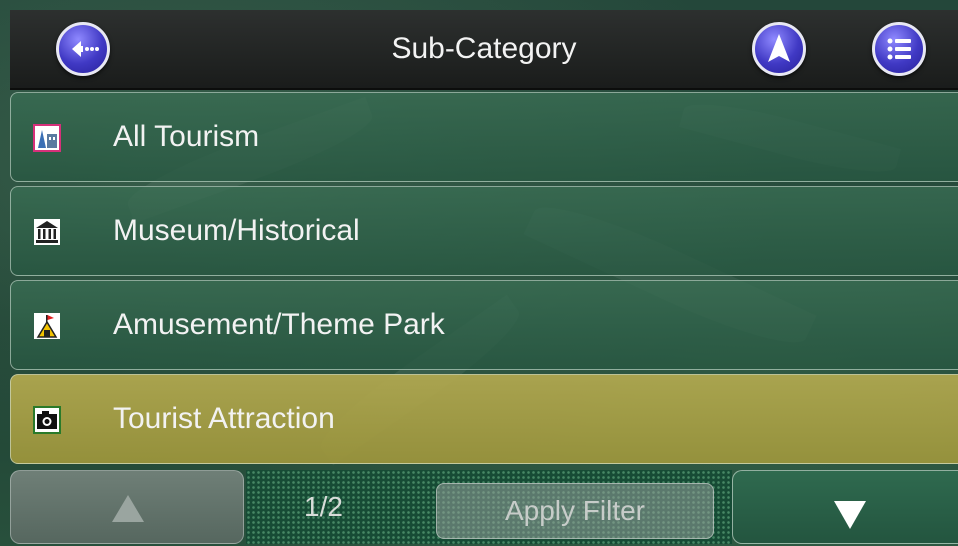  What do you see at coordinates (47, 138) in the screenshot?
I see `tourism-icon` at bounding box center [47, 138].